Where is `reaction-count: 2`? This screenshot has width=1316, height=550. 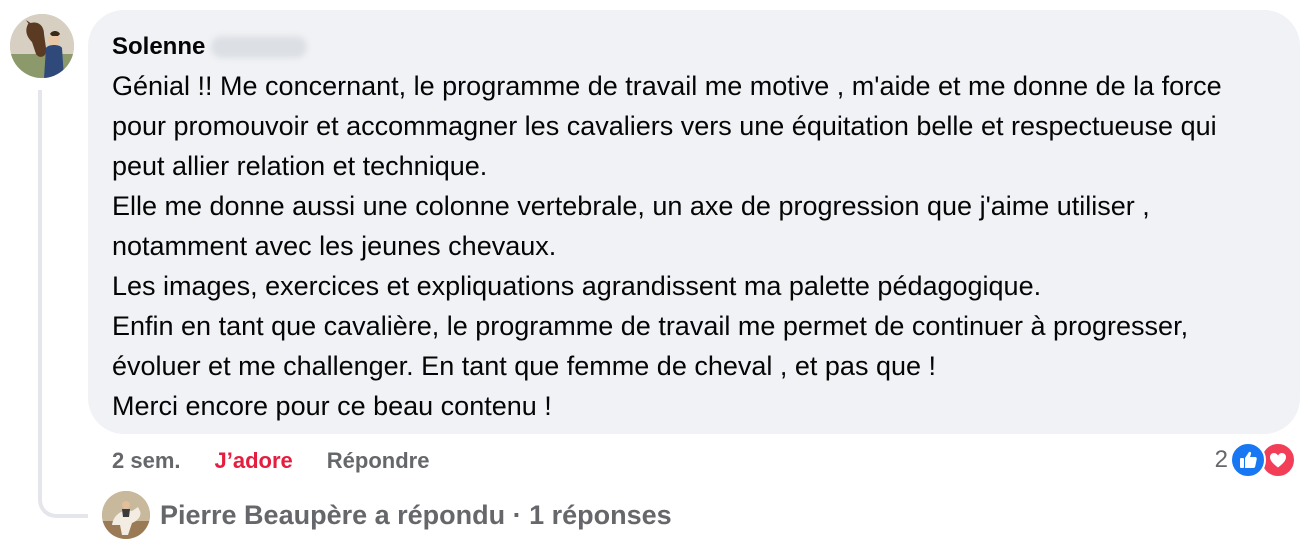
reaction-count: 2 is located at coordinates (1221, 459).